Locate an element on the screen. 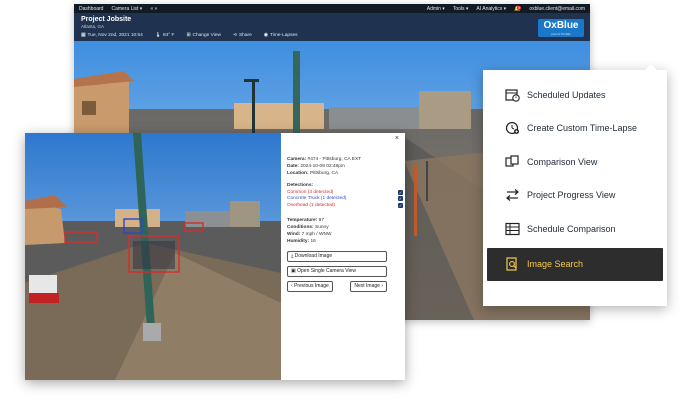 This screenshot has width=700, height=400. menu-item-label: Image Search is located at coordinates (555, 264).